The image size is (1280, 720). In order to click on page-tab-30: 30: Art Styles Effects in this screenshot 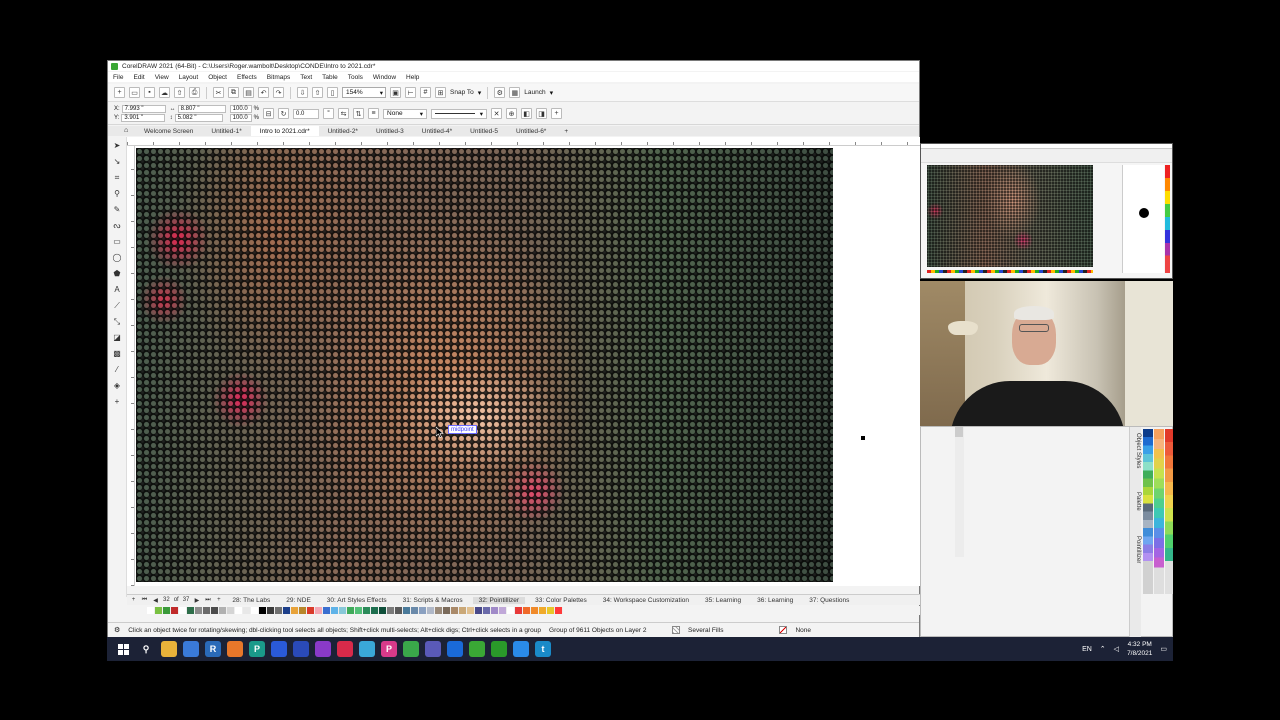, I will do `click(357, 600)`.